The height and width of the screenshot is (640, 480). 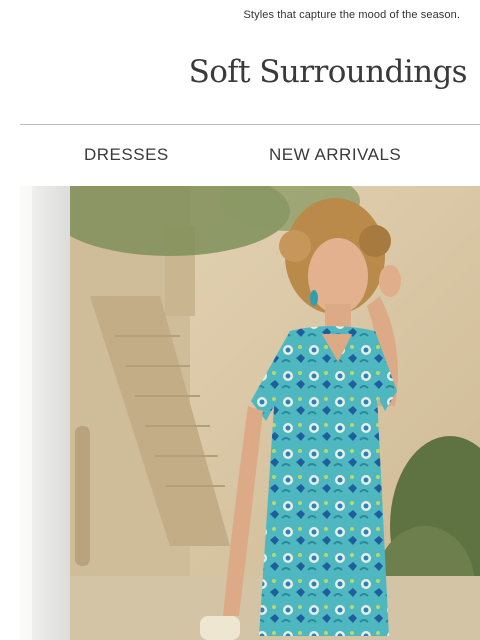 I want to click on brand-logo: Soft Surroundings, so click(x=234, y=72).